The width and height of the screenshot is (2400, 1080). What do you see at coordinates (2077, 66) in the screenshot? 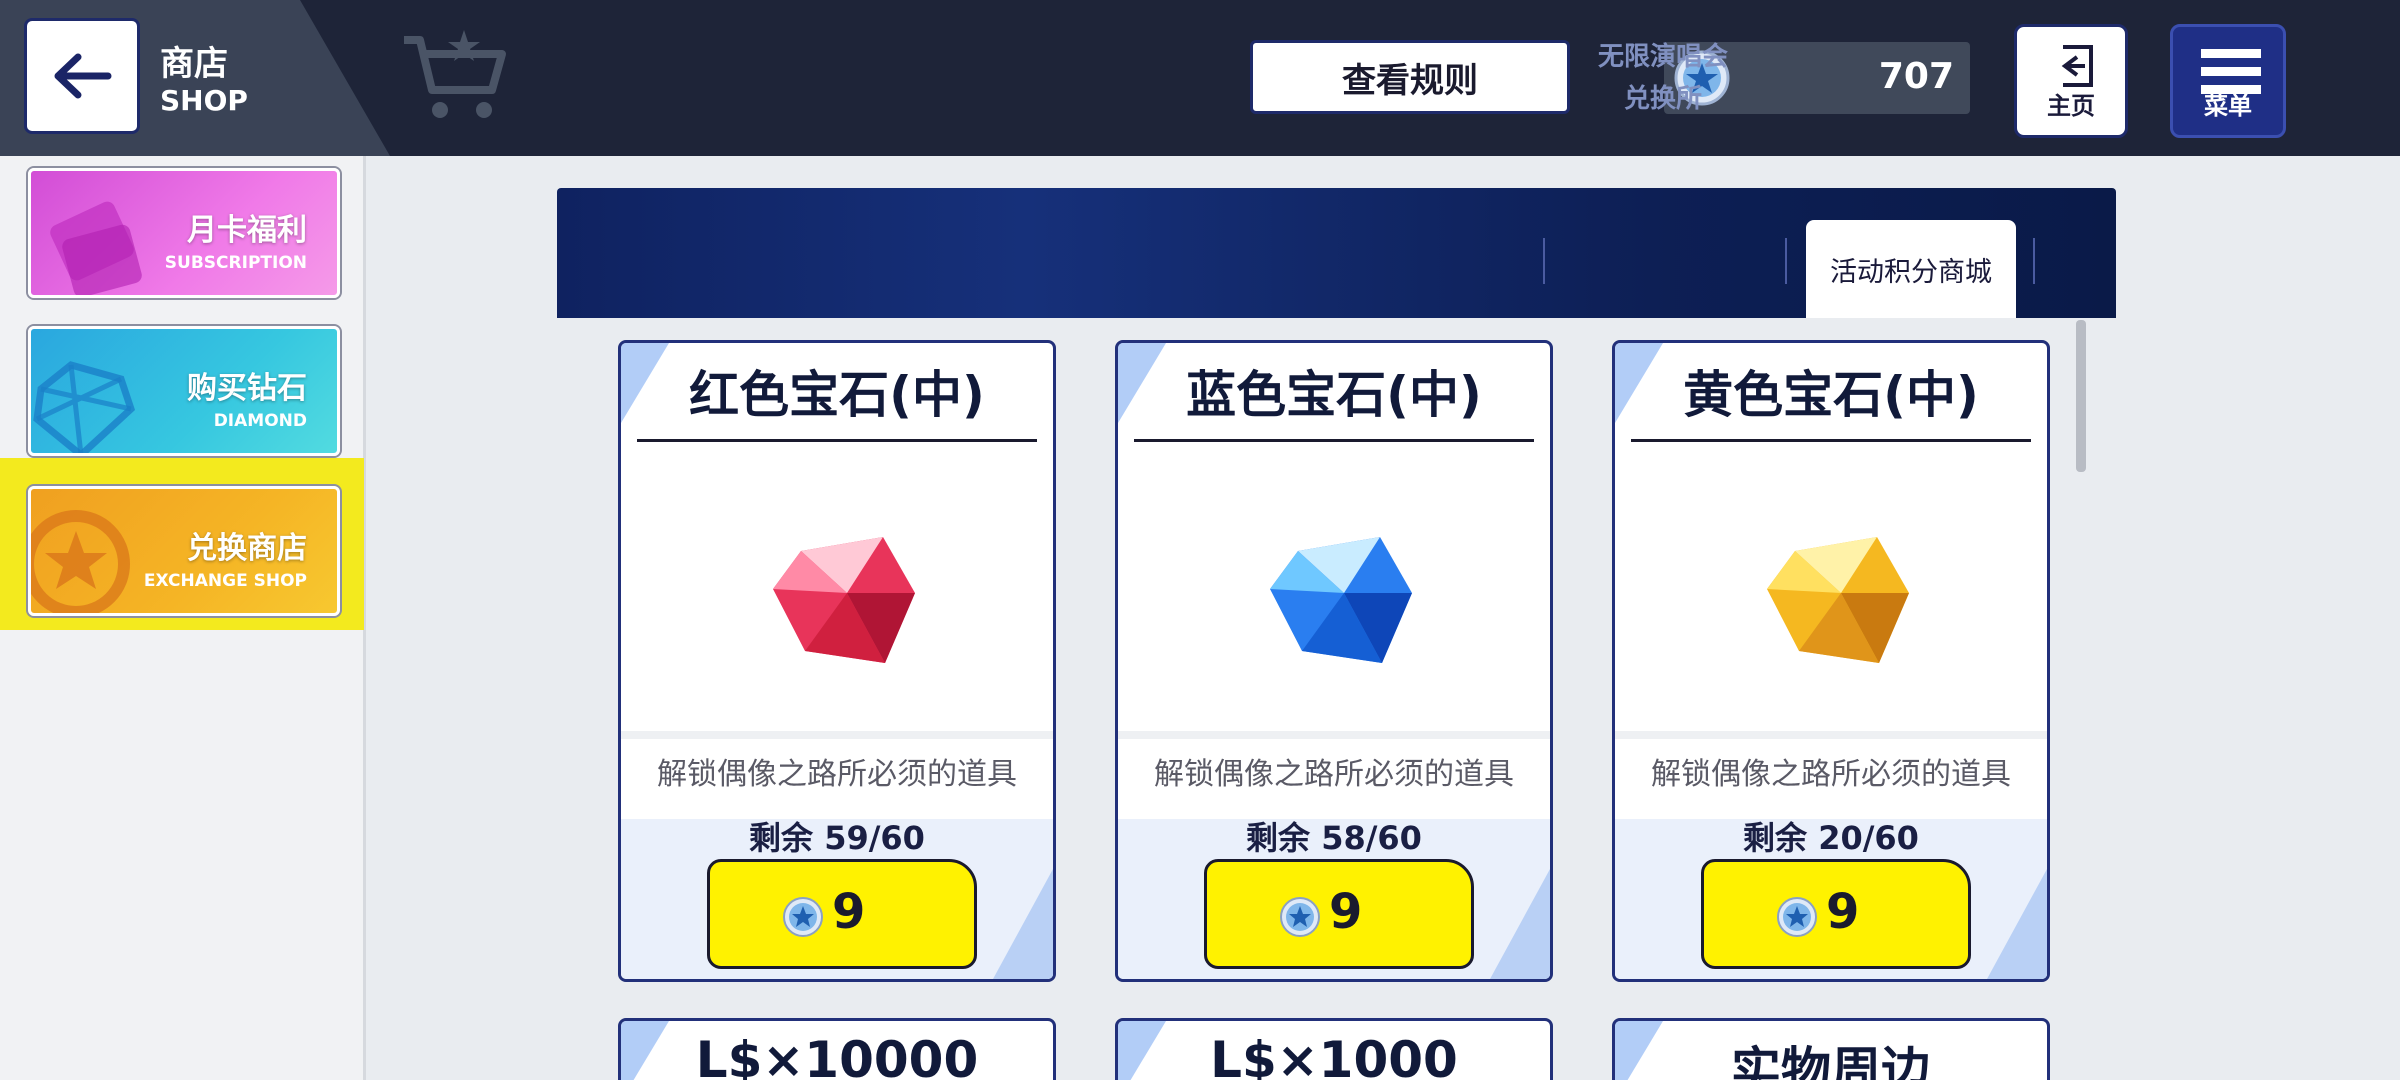
I see `exit-icon` at bounding box center [2077, 66].